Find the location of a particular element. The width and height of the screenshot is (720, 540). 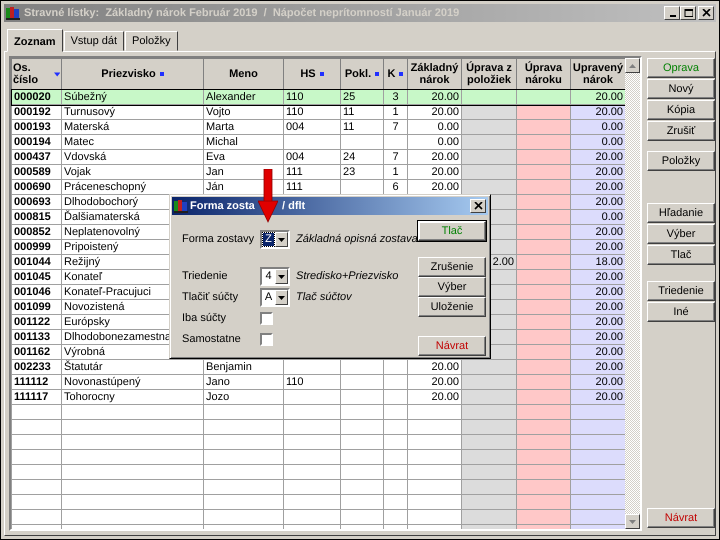

table-cell: Vojto is located at coordinates (244, 112).